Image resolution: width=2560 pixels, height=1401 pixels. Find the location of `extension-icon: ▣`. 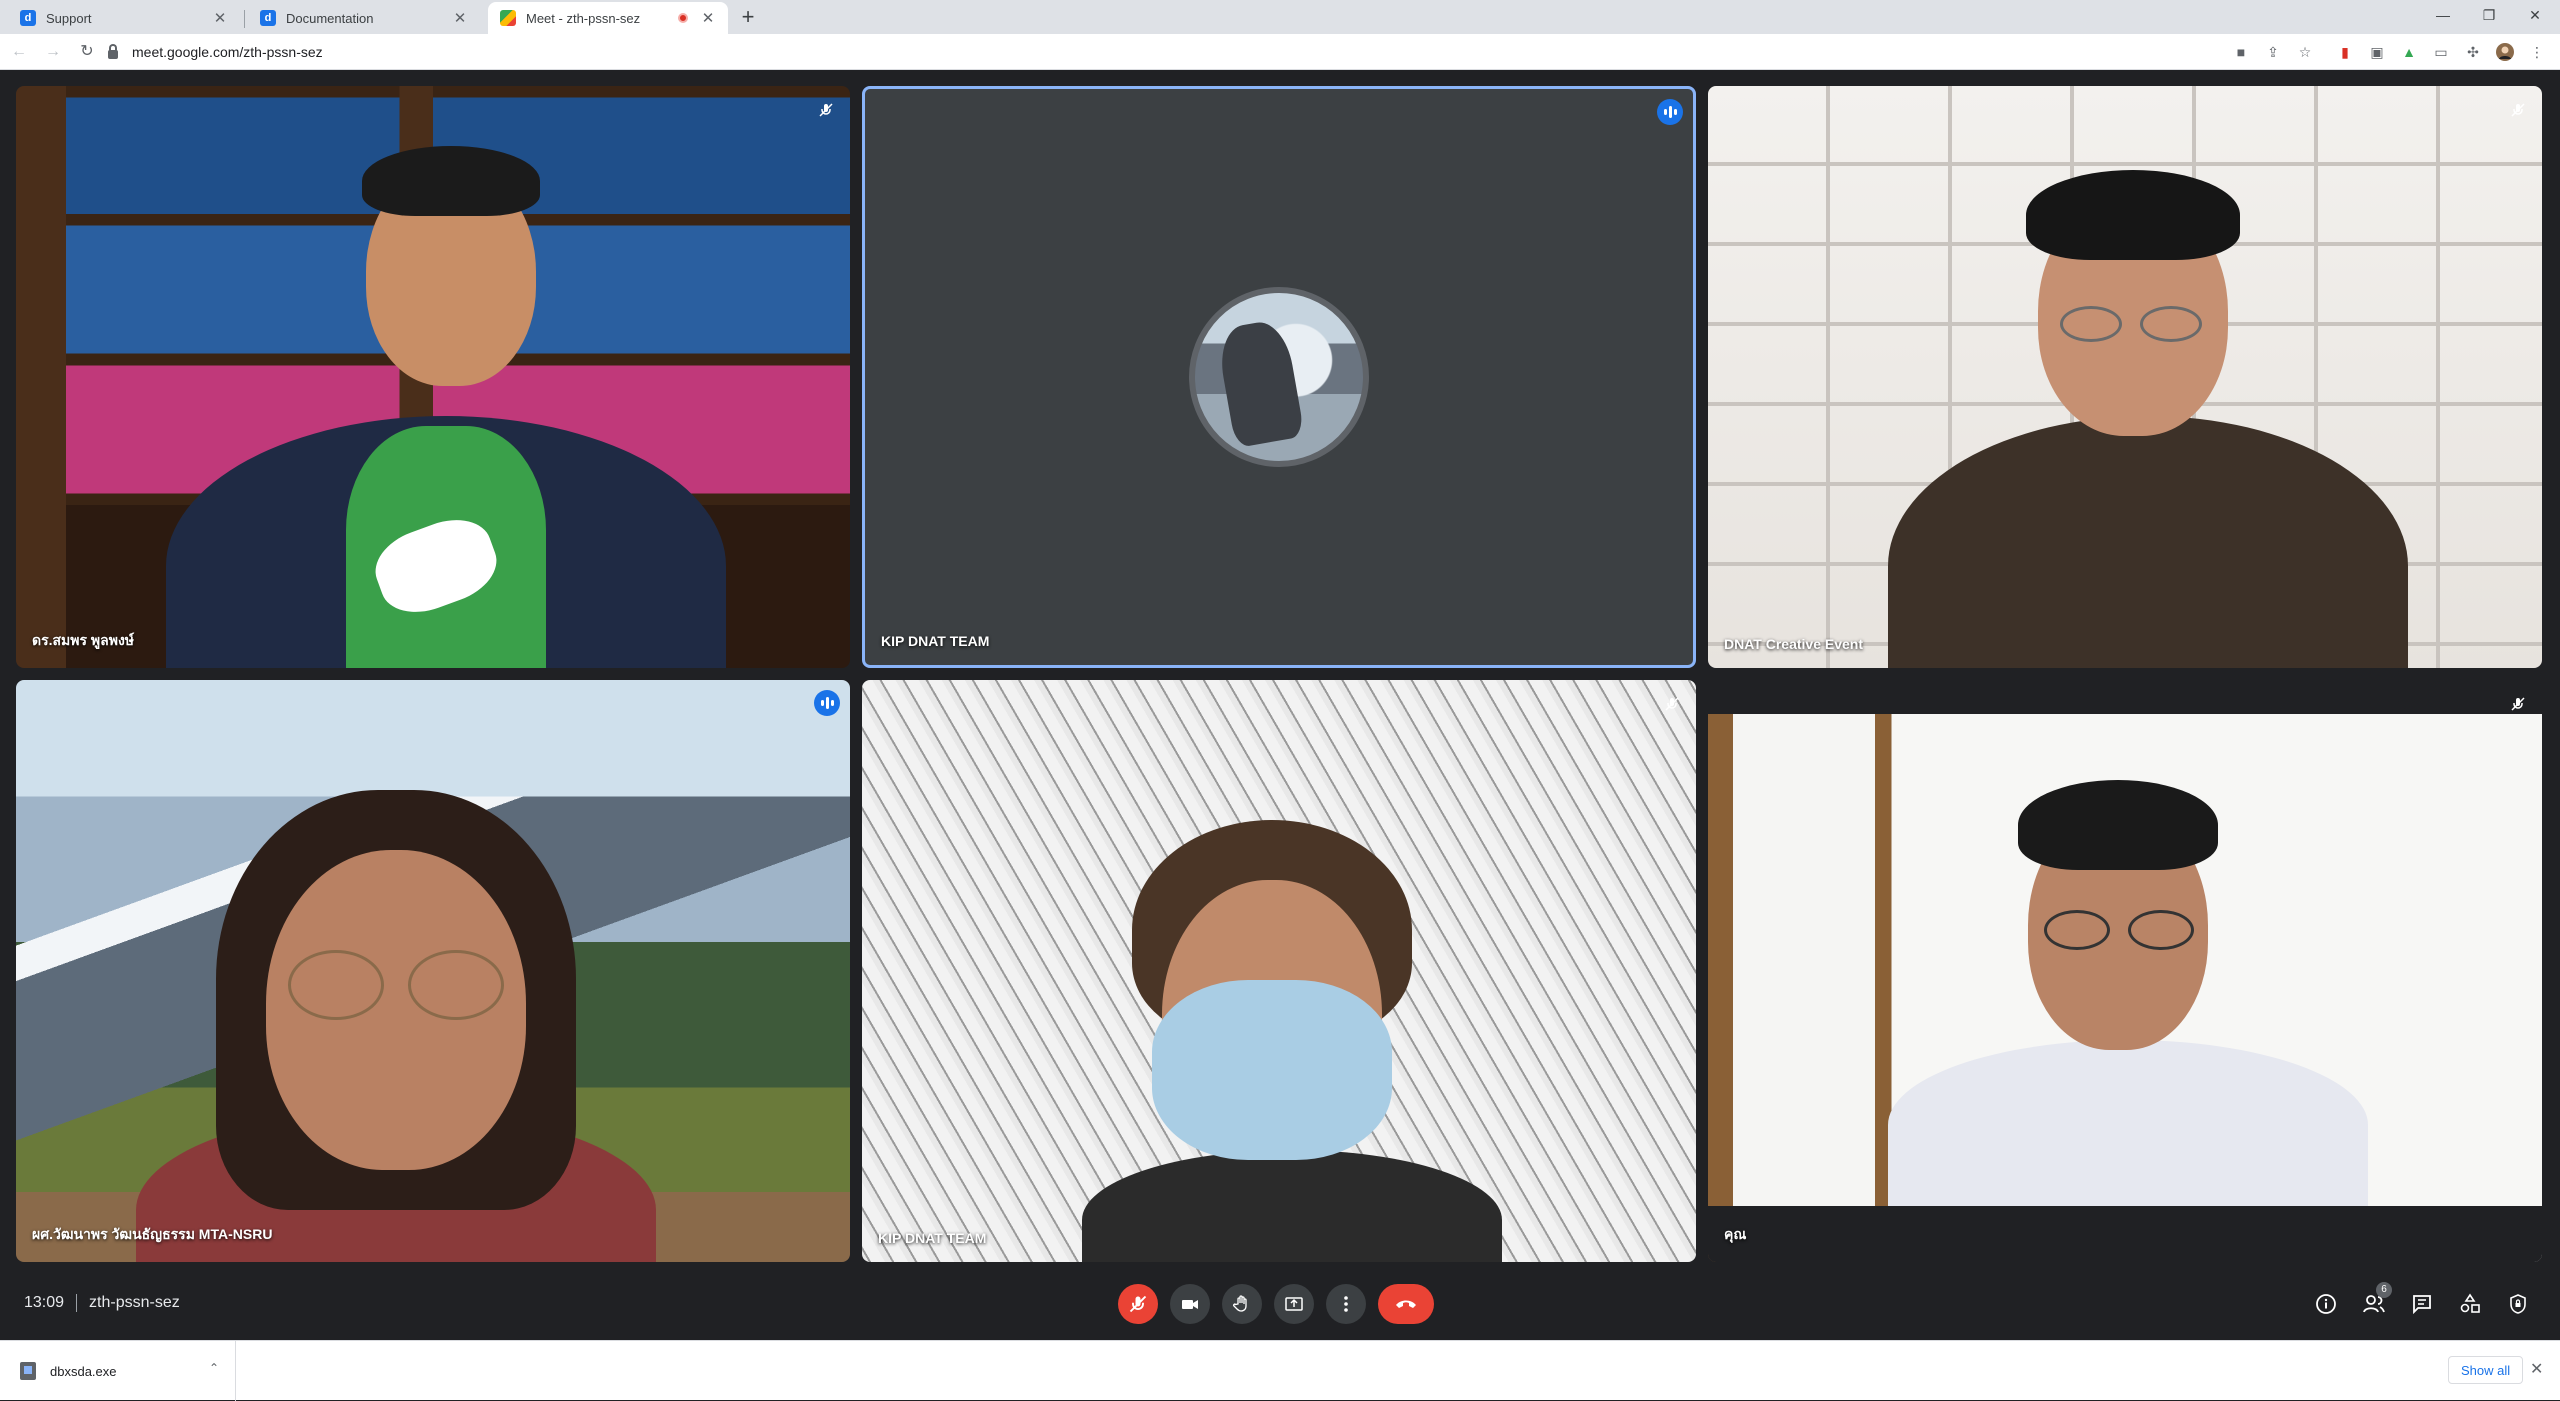

extension-icon: ▣ is located at coordinates (2377, 52).